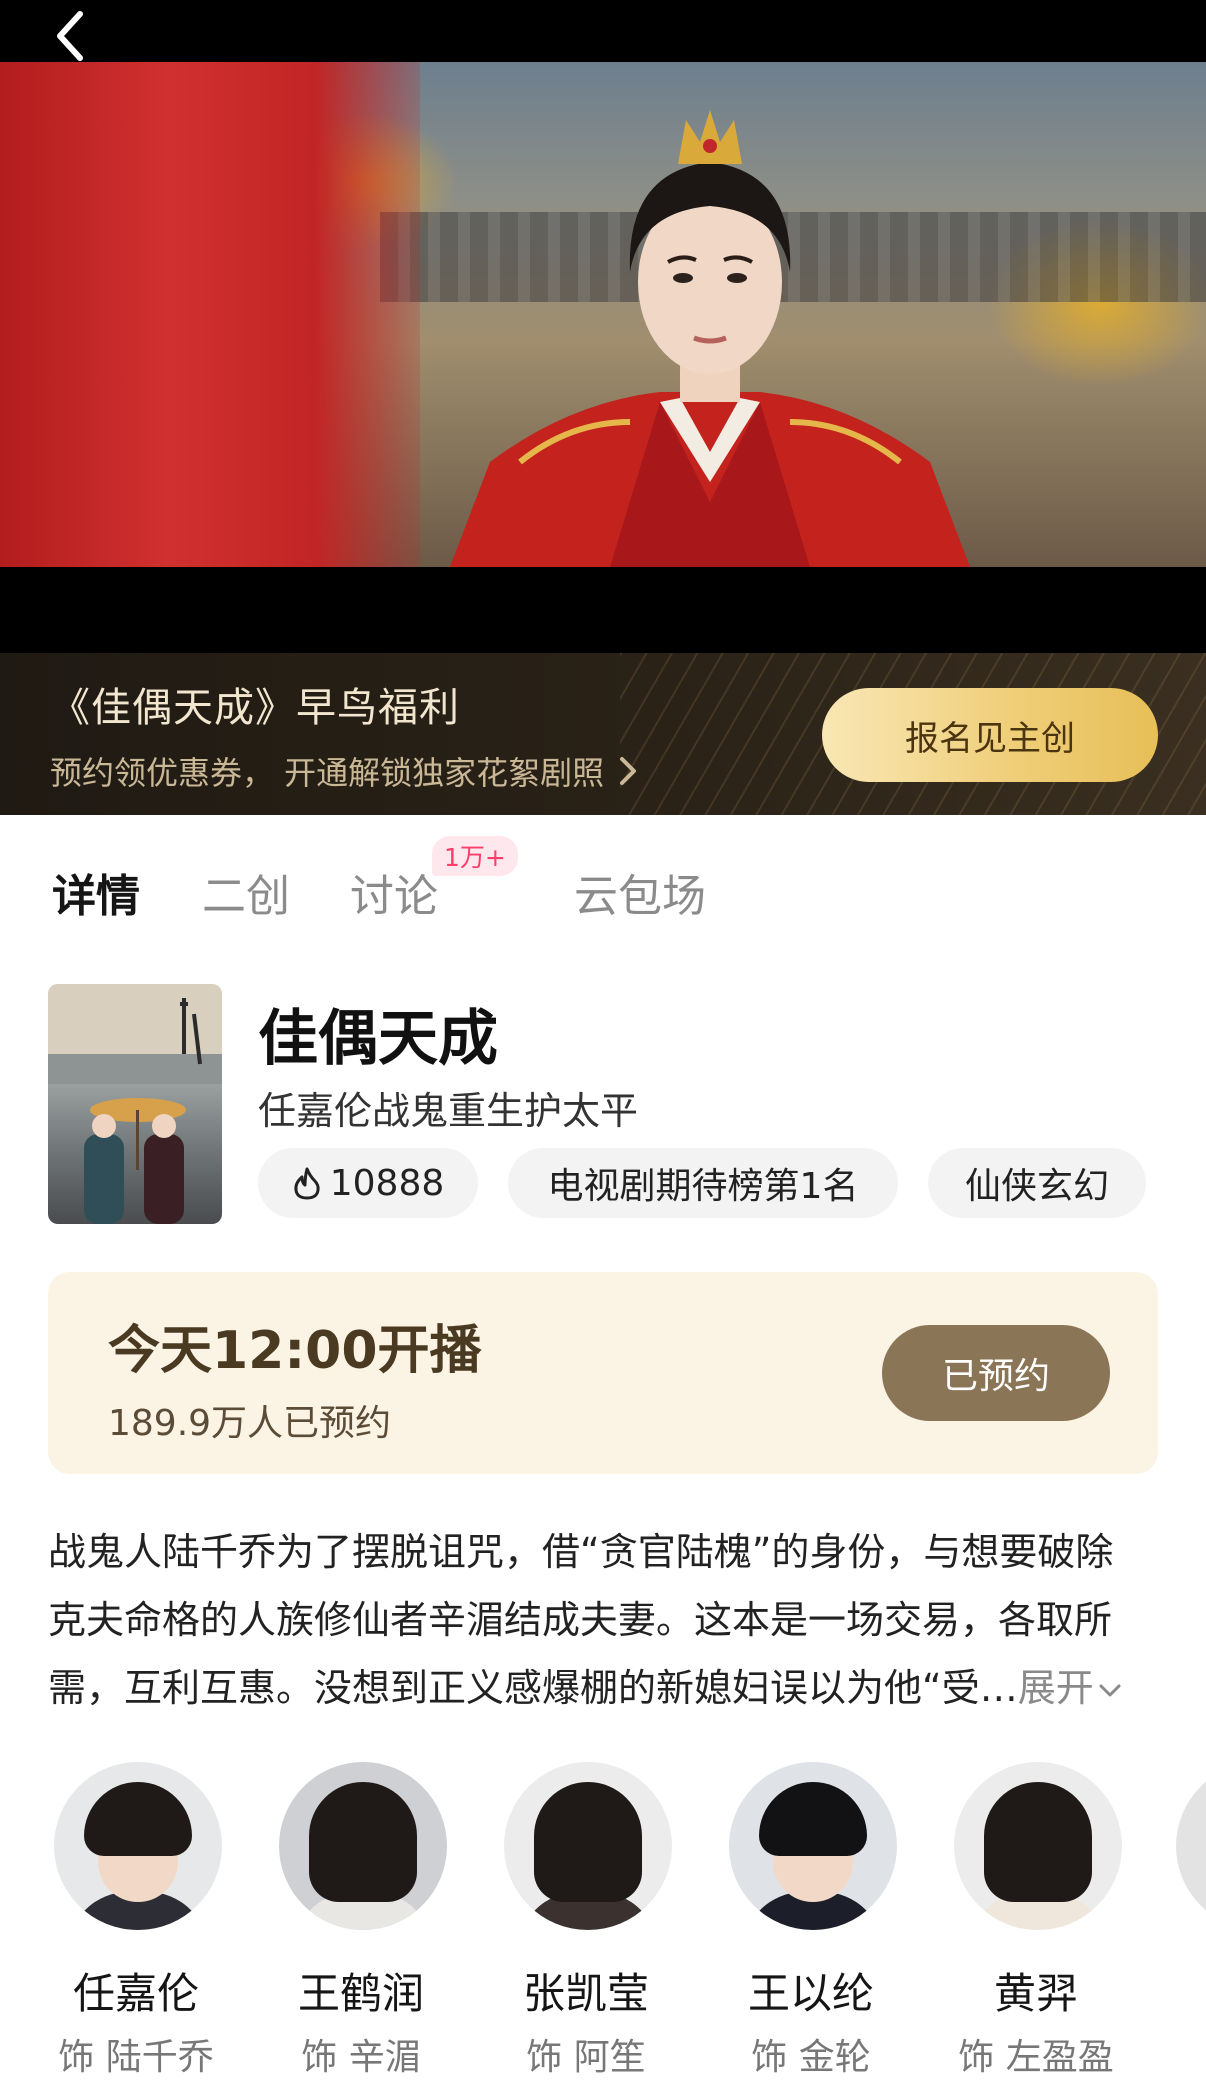 This screenshot has height=2092, width=1206. I want to click on back-button, so click(70, 36).